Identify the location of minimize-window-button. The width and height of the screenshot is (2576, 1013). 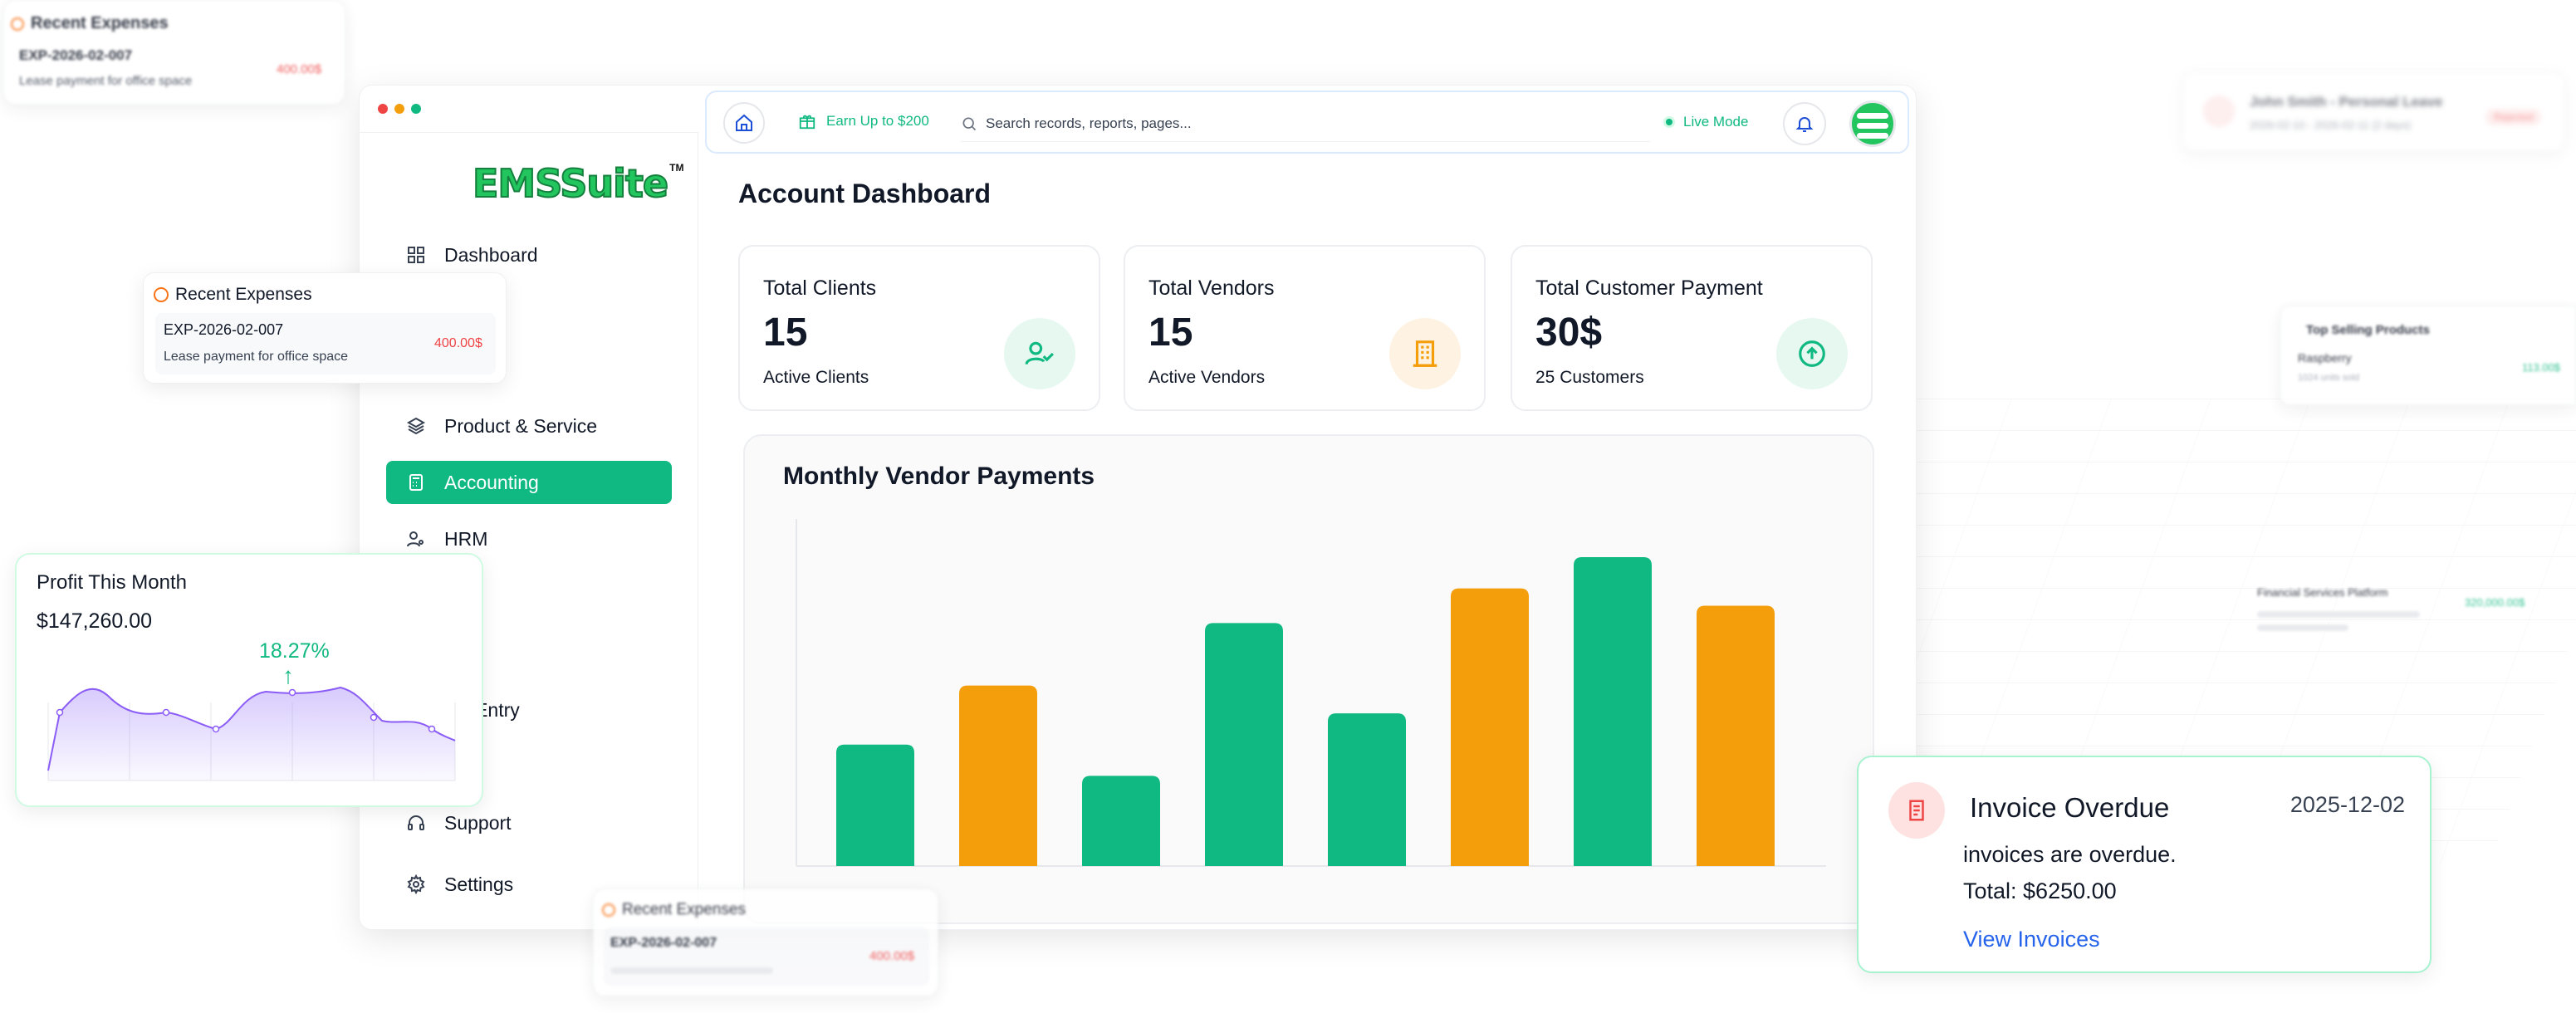
(399, 109).